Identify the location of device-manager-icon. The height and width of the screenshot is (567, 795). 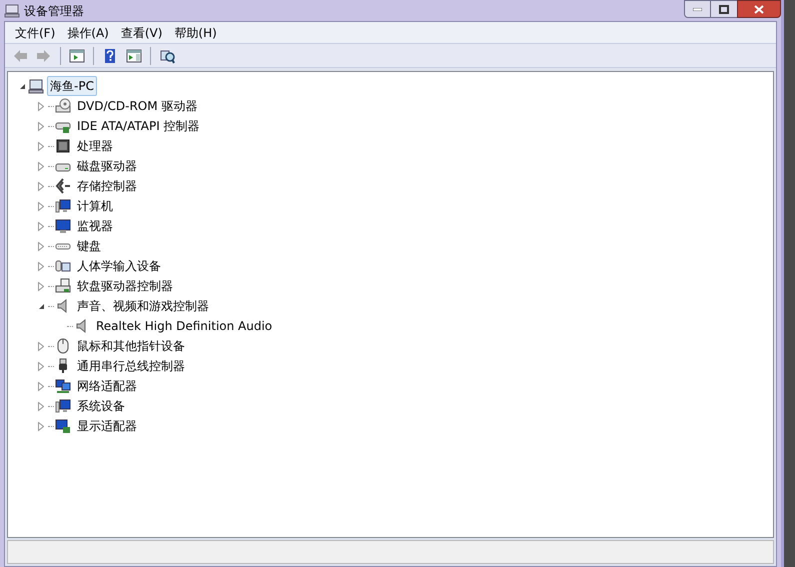
(12, 11).